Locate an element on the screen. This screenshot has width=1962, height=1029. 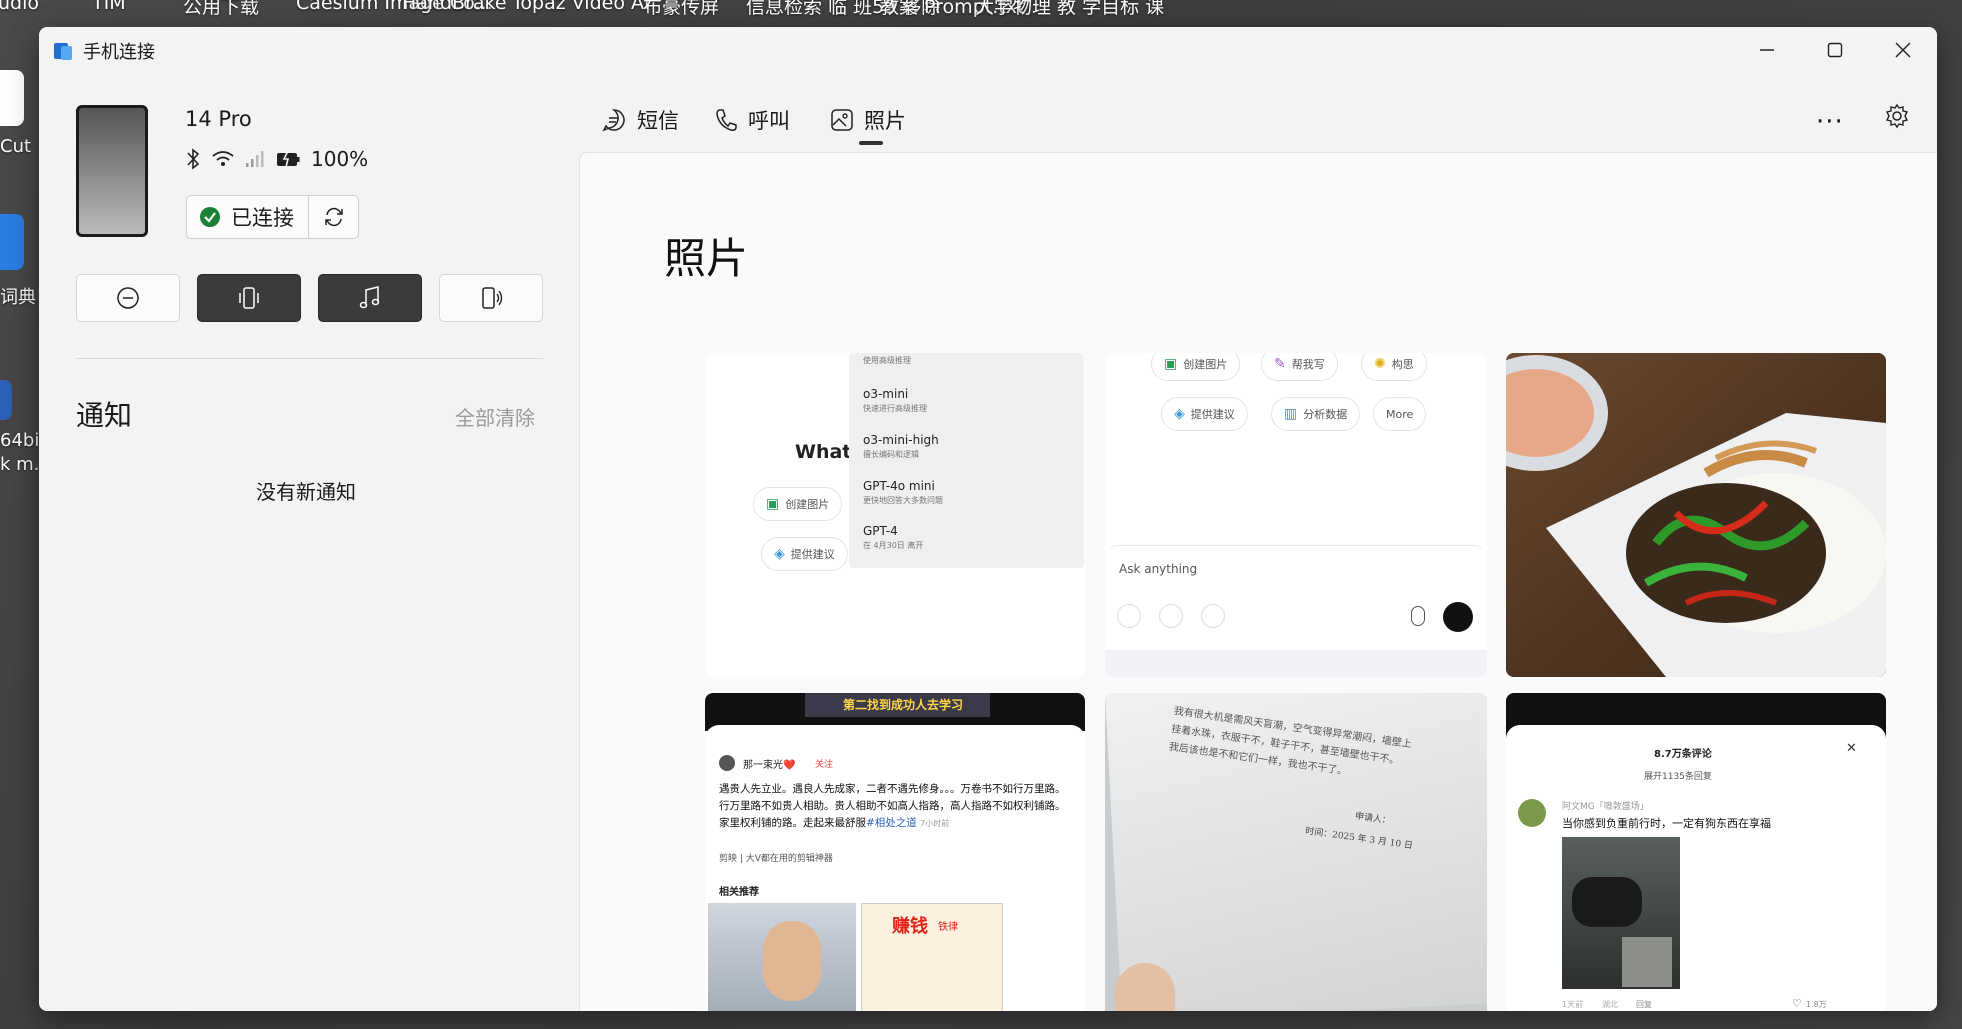
phone-audio-icon is located at coordinates (492, 298).